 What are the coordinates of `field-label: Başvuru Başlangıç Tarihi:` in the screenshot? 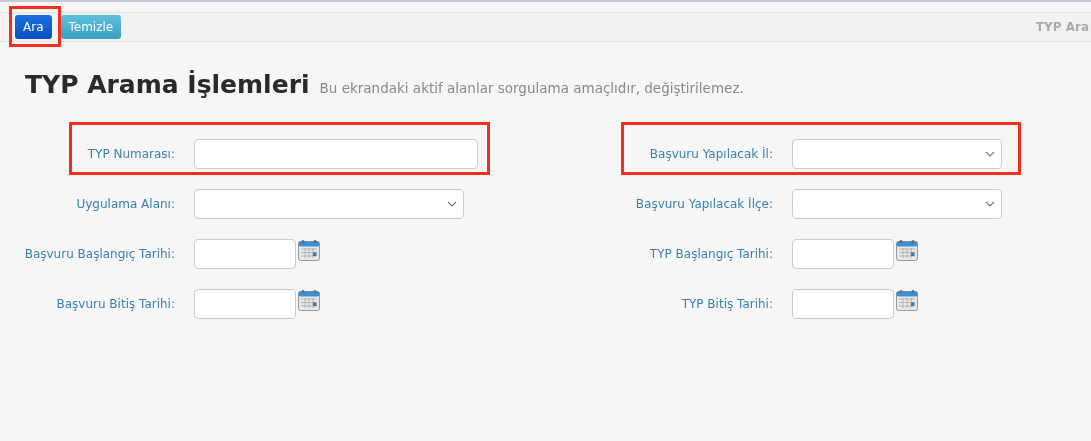 It's located at (99, 254).